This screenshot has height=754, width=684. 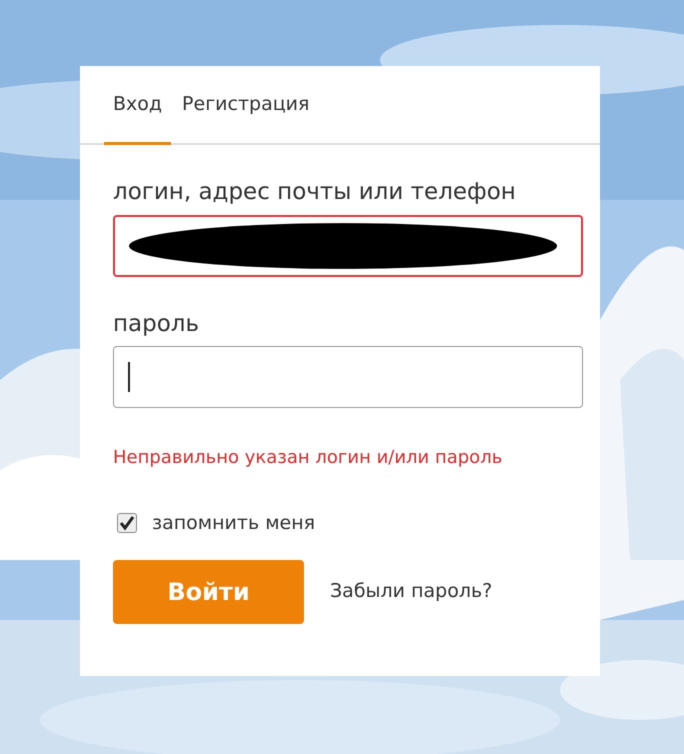 I want to click on forgot-password-link: Забыли пароль?, so click(x=411, y=591).